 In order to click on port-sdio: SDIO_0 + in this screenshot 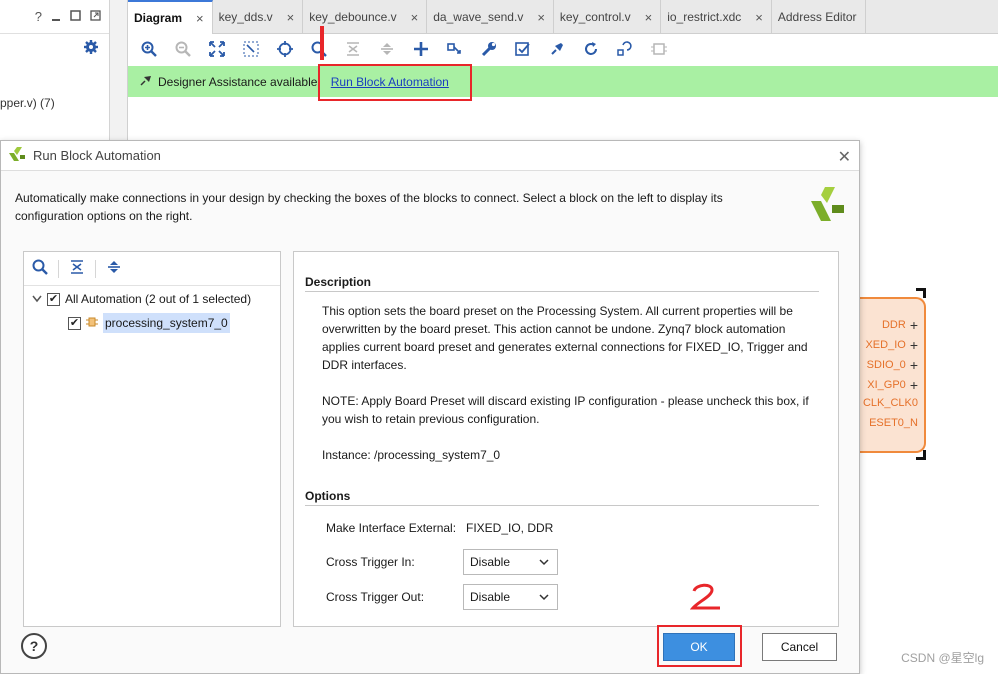, I will do `click(892, 365)`.